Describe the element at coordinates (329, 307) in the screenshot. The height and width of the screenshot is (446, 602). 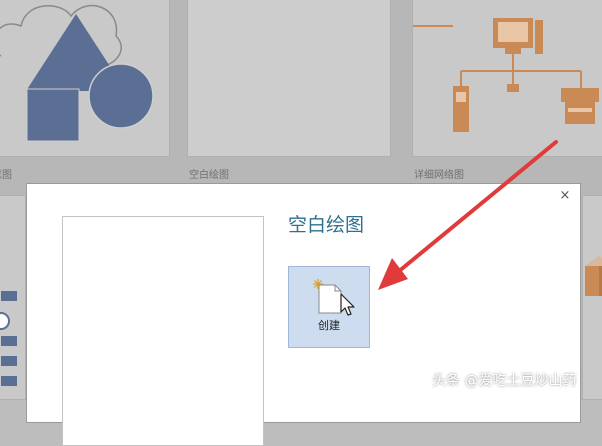
I see `create-button: 创建` at that location.